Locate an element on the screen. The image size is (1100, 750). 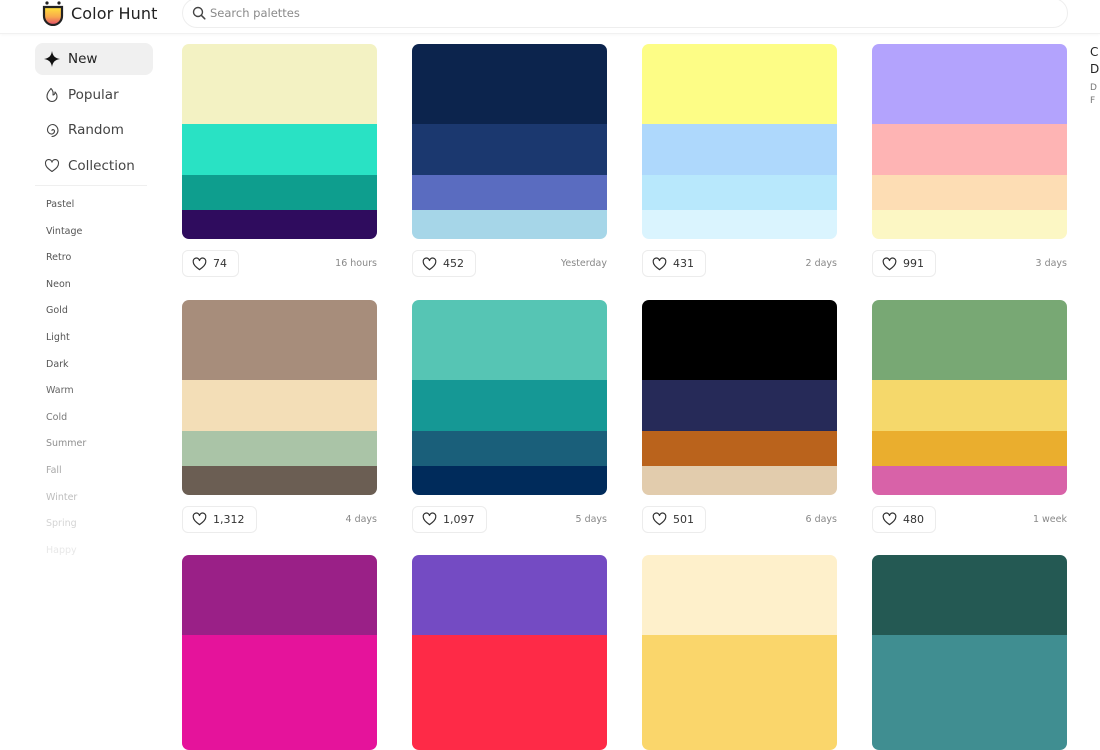
nav-popular: Popular is located at coordinates (94, 95).